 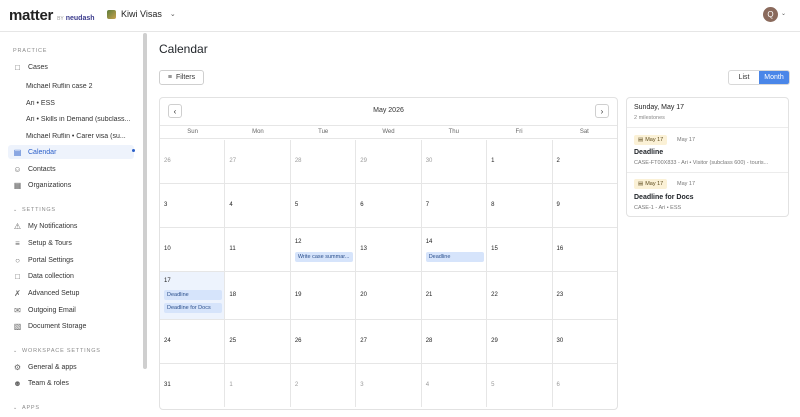 What do you see at coordinates (52, 15) in the screenshot?
I see `brand-logo: matter BY neudash` at bounding box center [52, 15].